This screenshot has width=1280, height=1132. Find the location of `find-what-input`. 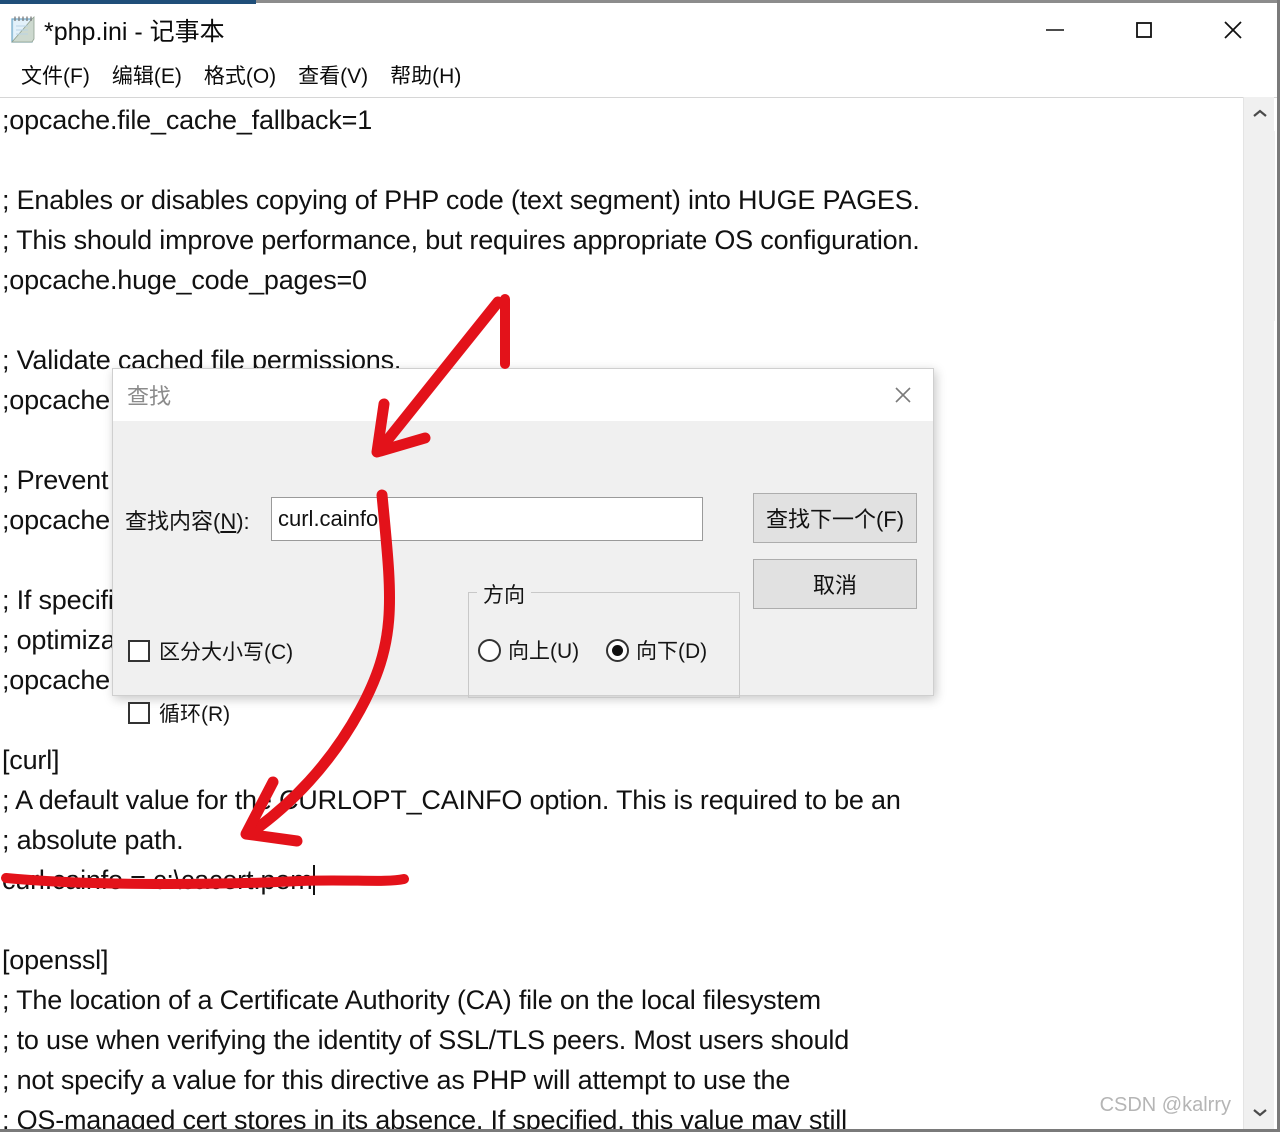

find-what-input is located at coordinates (487, 519).